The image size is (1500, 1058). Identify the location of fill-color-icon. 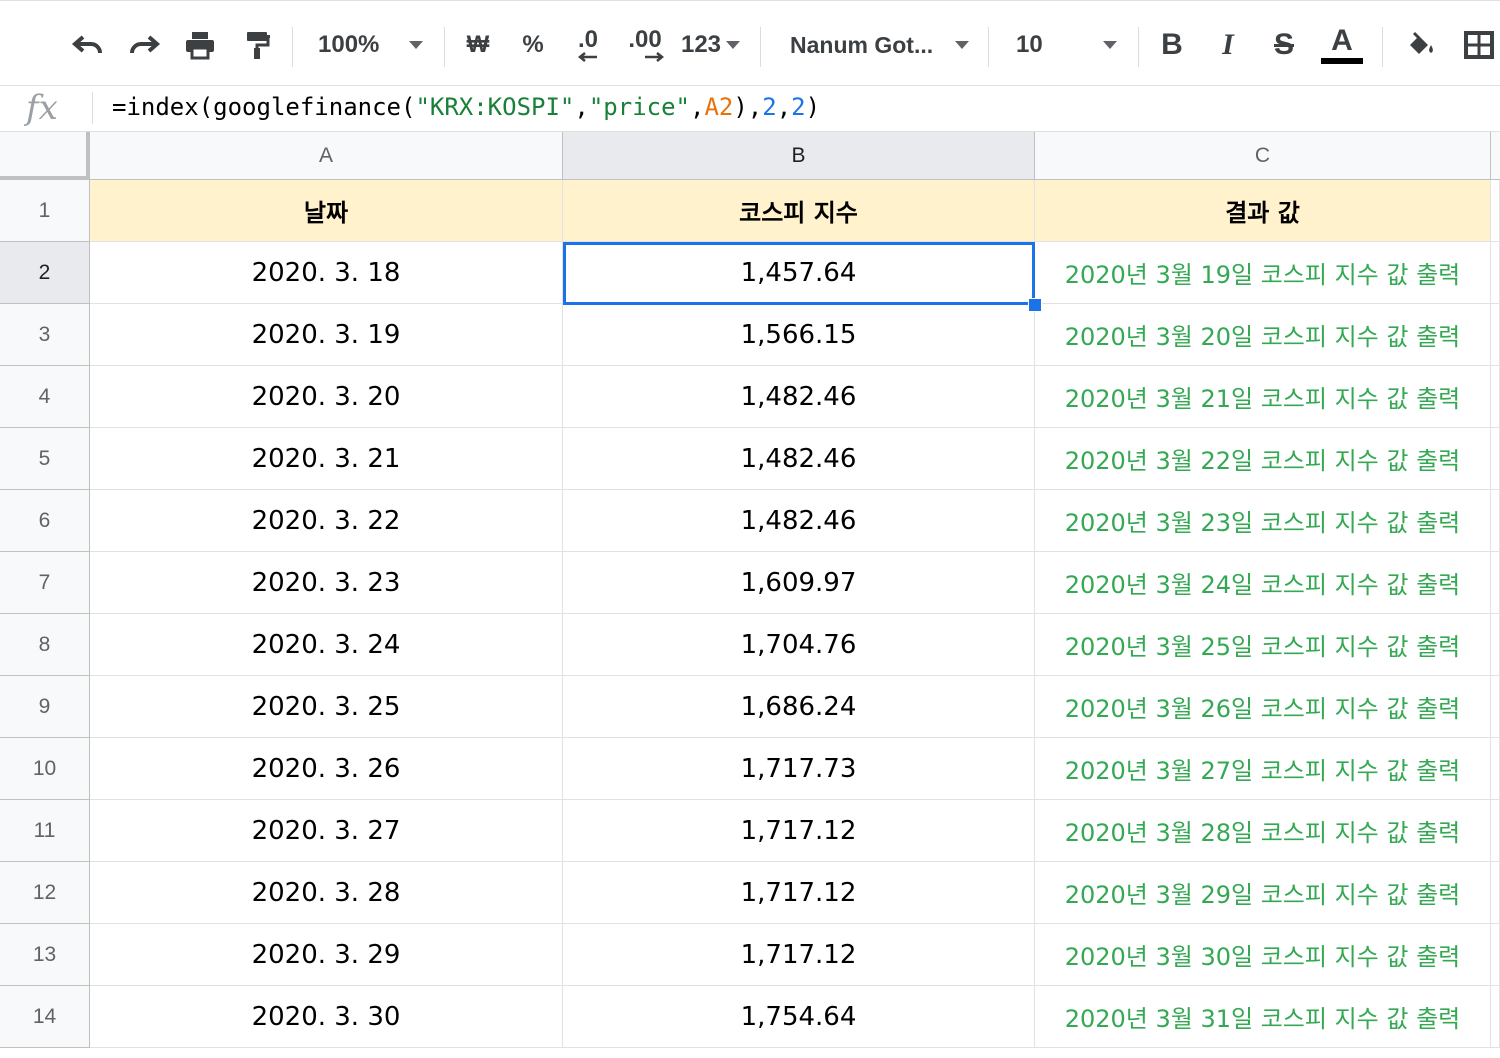
(1420, 45).